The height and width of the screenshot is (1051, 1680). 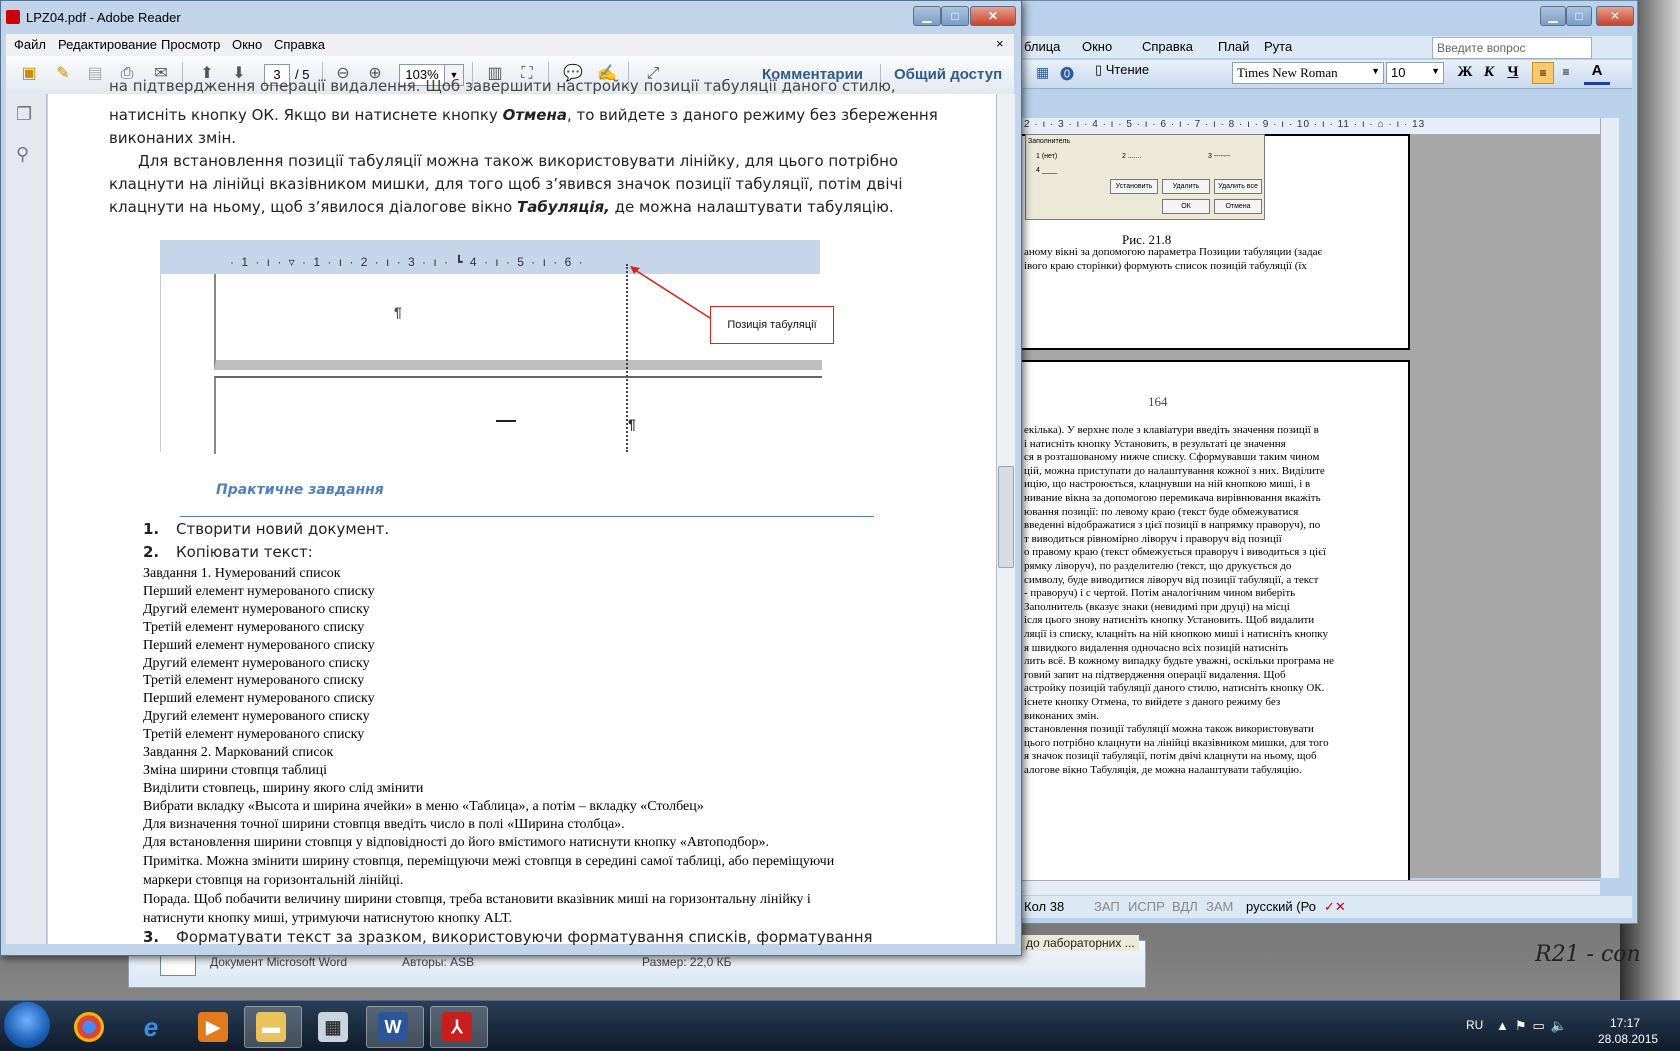 I want to click on word-help-search-input: Введите вопрос, so click(x=1512, y=48).